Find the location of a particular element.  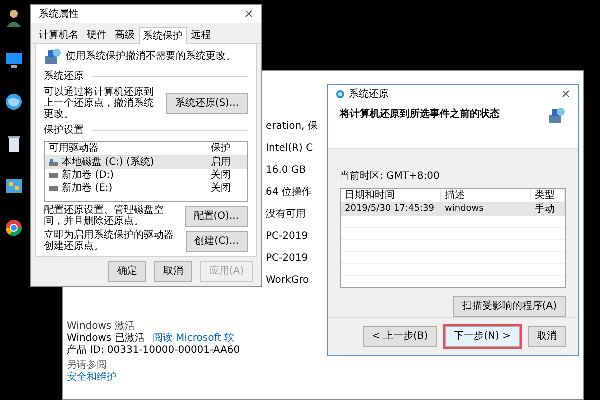

configure-text: 配置还原设置、管理磁盘空间，并且删除还原点。 is located at coordinates (104, 216).